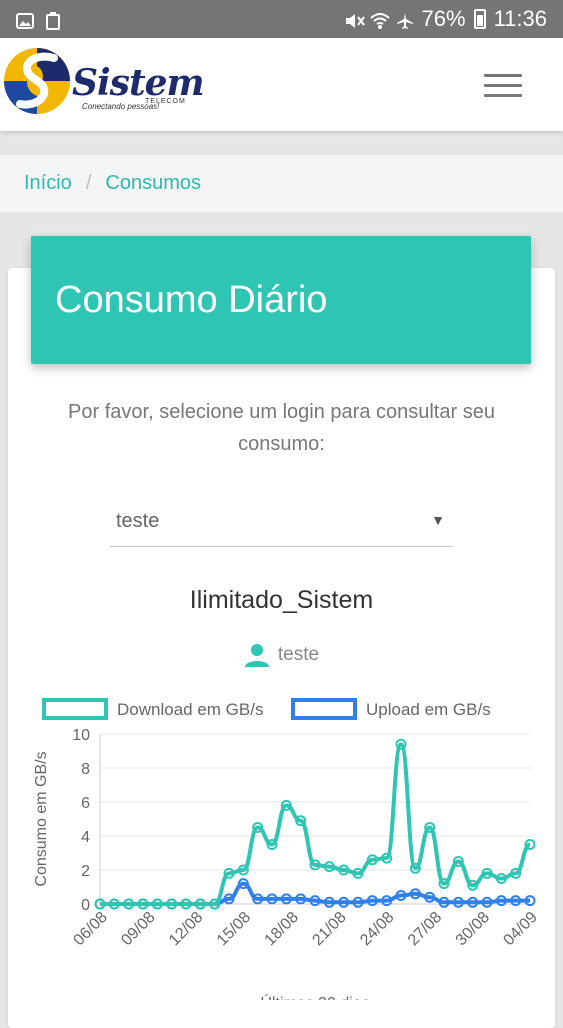 The image size is (563, 1028). What do you see at coordinates (37, 81) in the screenshot?
I see `logo-icon` at bounding box center [37, 81].